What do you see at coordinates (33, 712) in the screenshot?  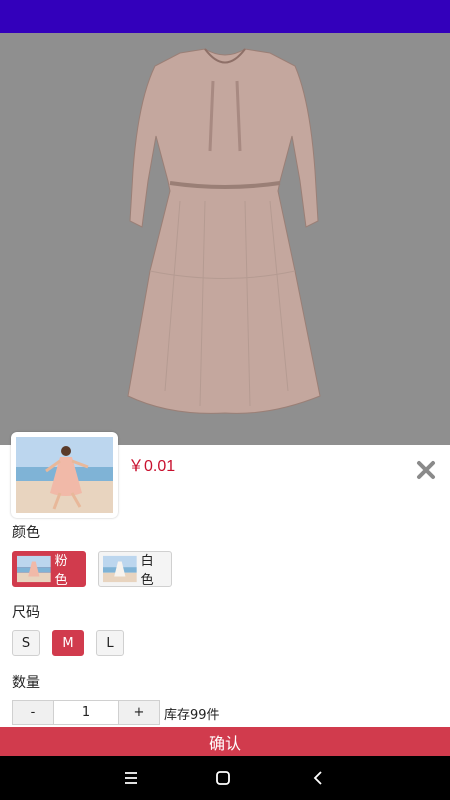 I see `quantity-minus-button: -` at bounding box center [33, 712].